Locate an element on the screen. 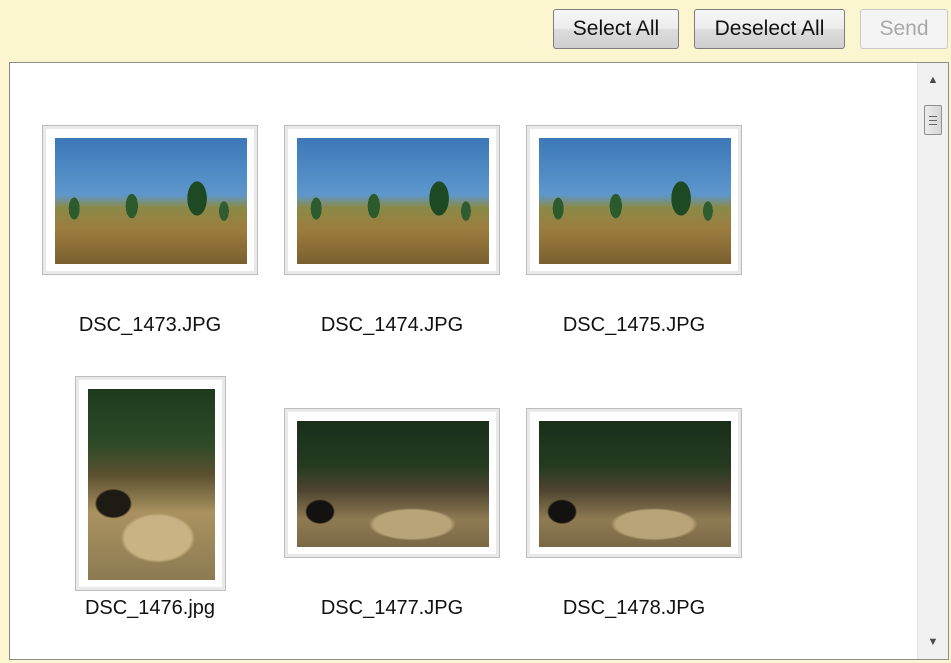 The image size is (951, 663). thumbnail-filename: DSC_1475.JPG is located at coordinates (634, 325).